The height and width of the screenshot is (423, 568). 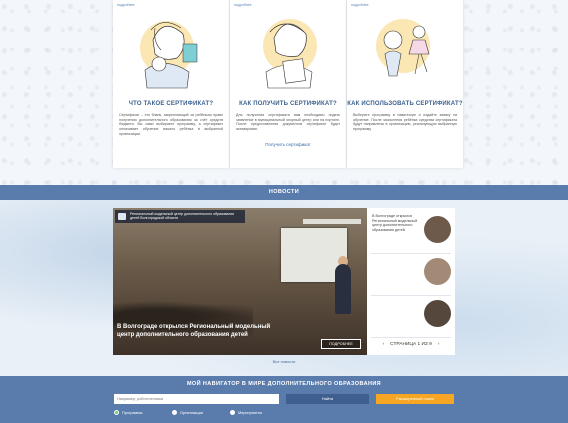 I want to click on page-indicator: СТРАНИЦА 1 ИЗ 9, so click(x=411, y=344).